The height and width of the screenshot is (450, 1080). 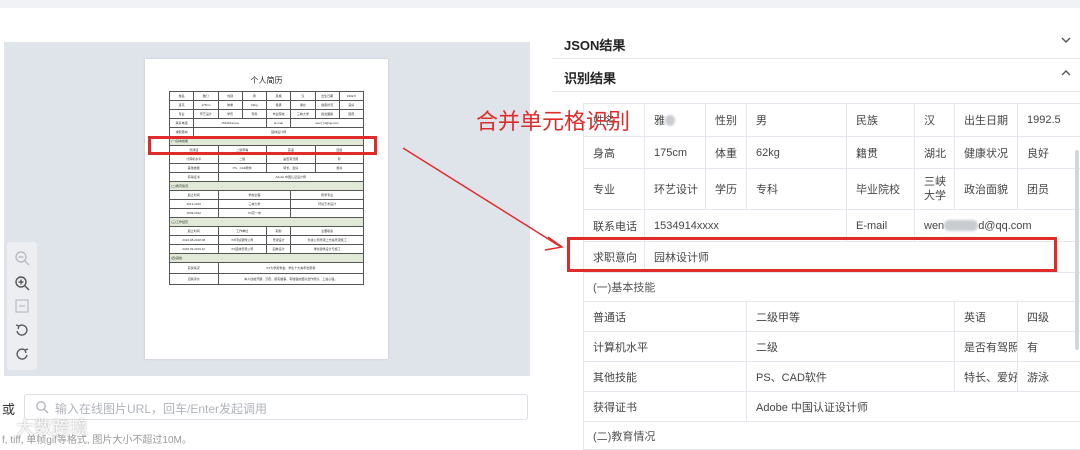 I want to click on rotate-right-icon, so click(x=22, y=354).